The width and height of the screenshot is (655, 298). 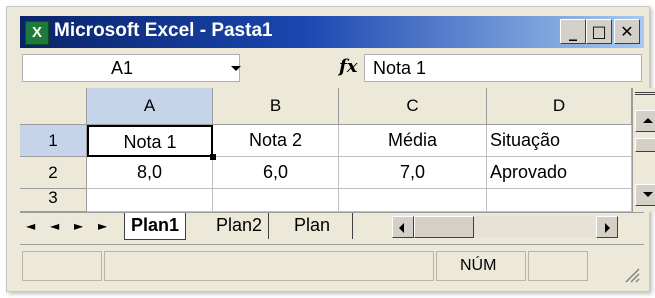 What do you see at coordinates (150, 141) in the screenshot?
I see `cell-a1: Nota 1` at bounding box center [150, 141].